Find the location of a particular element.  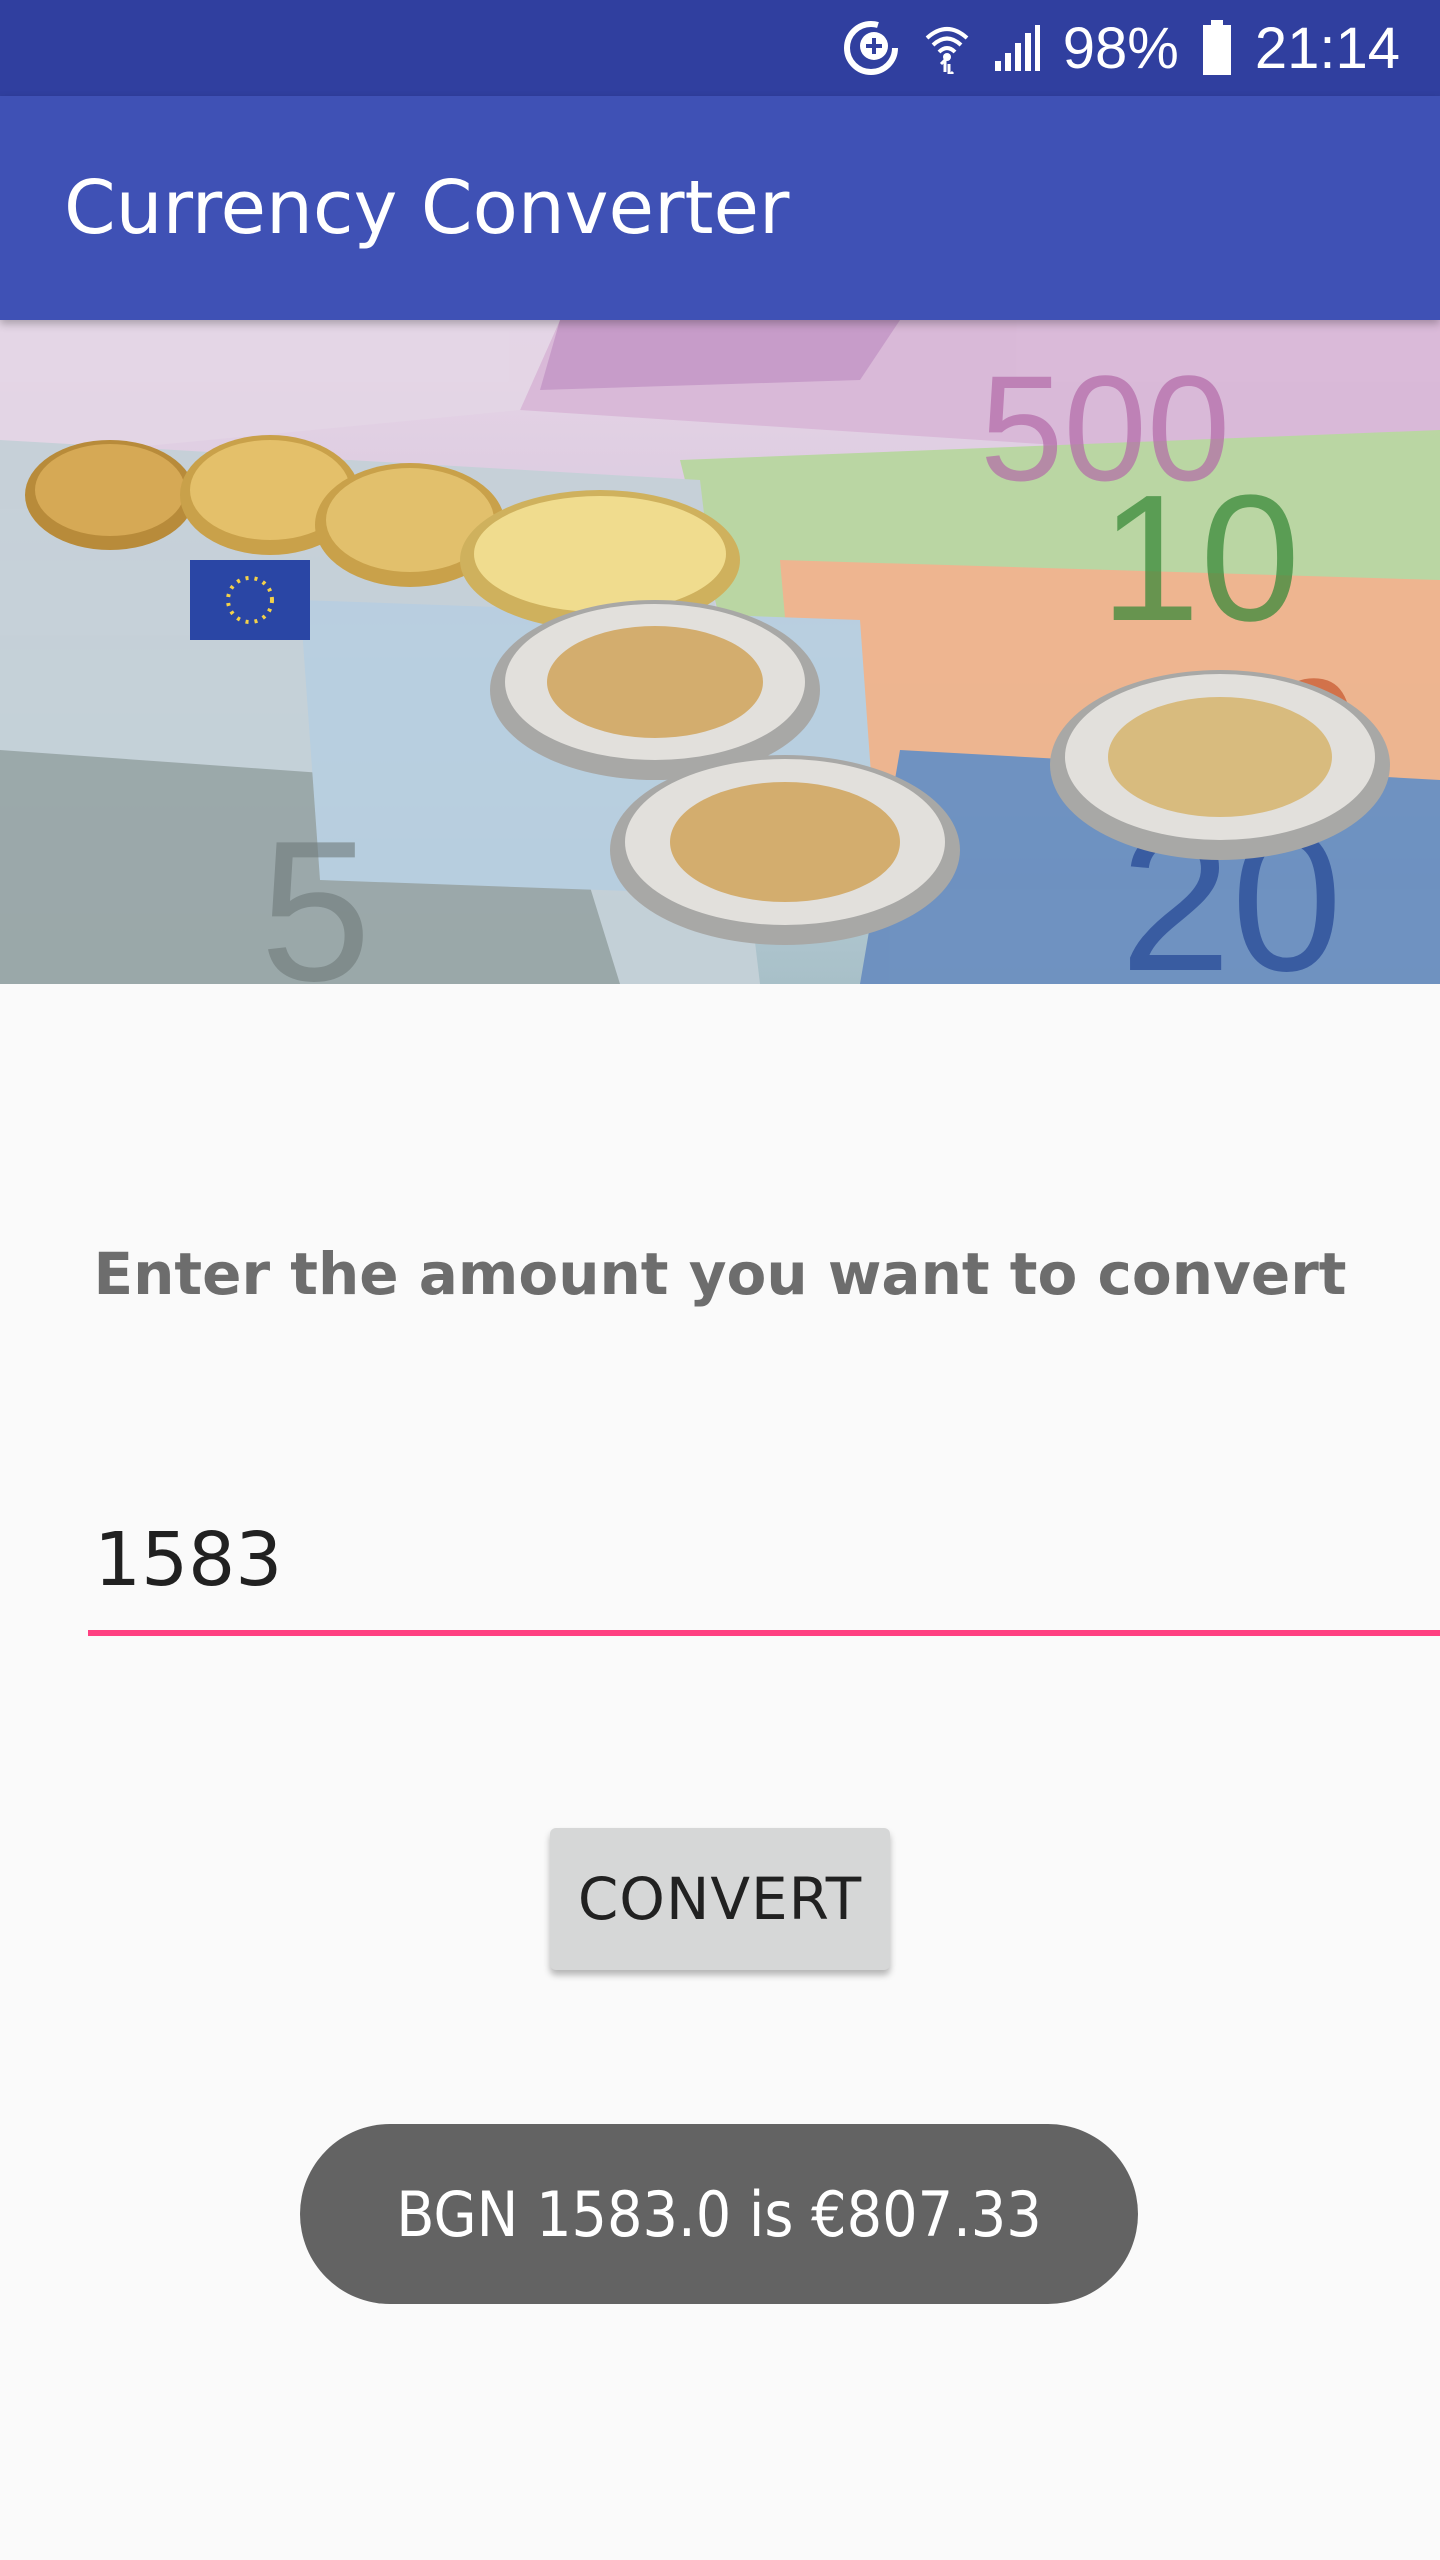

convert-button: CONVERT is located at coordinates (720, 1899).